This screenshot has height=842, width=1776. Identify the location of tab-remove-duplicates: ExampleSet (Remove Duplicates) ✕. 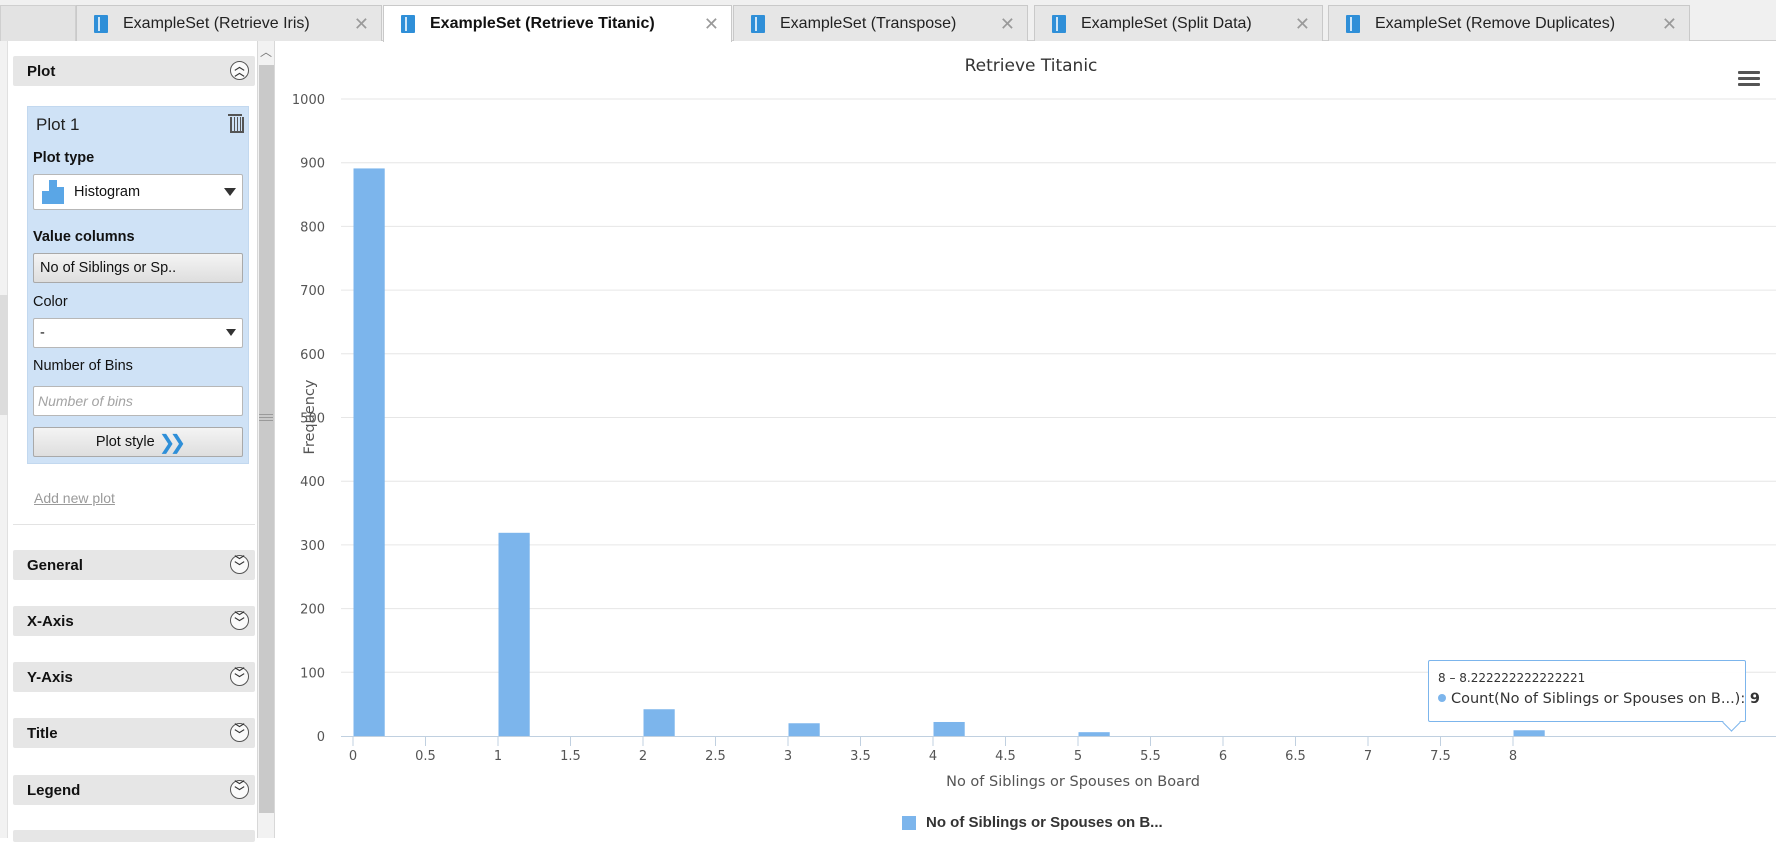
(1509, 23).